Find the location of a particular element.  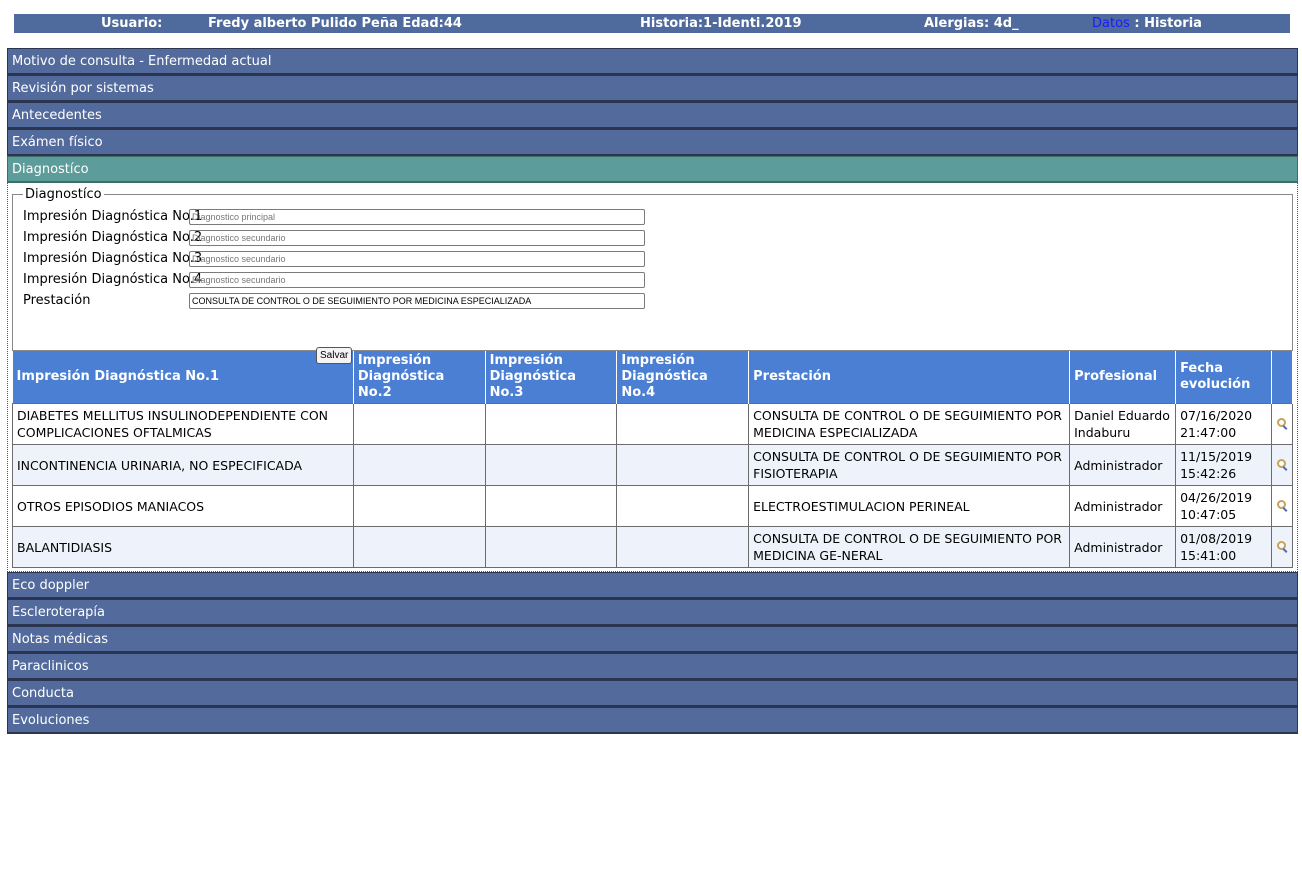

section-evoluciones: Evoluciones is located at coordinates (652, 720).